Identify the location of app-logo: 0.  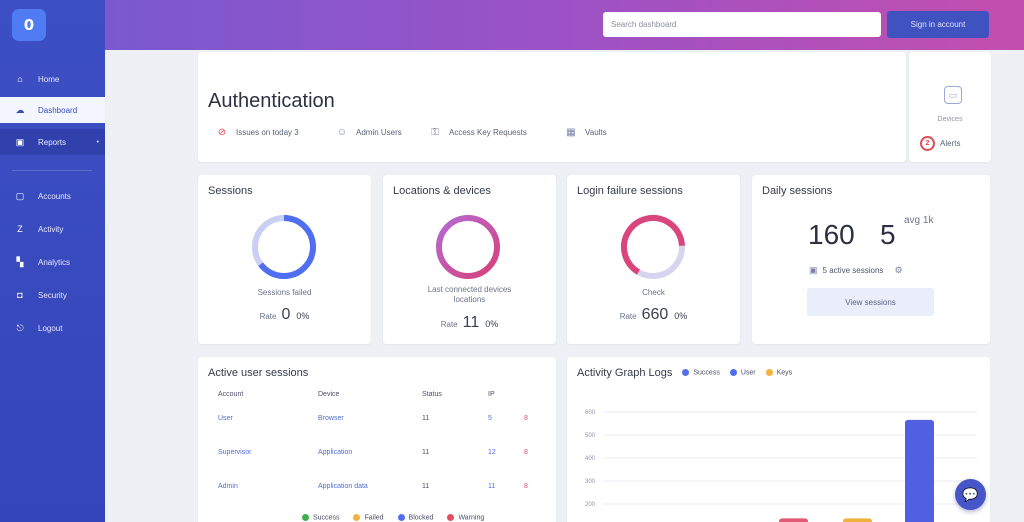
(29, 25).